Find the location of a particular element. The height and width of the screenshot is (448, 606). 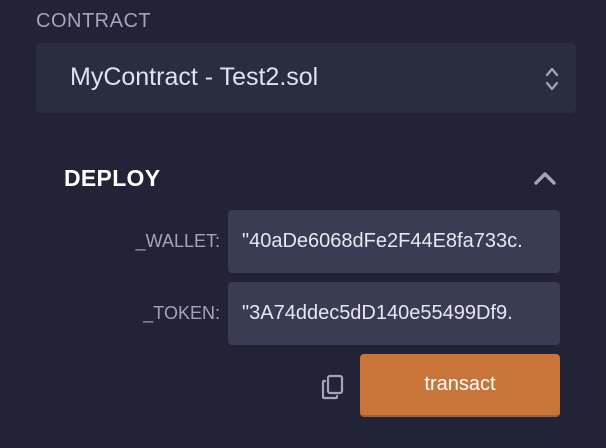

up-down-chevron-icon is located at coordinates (552, 79).